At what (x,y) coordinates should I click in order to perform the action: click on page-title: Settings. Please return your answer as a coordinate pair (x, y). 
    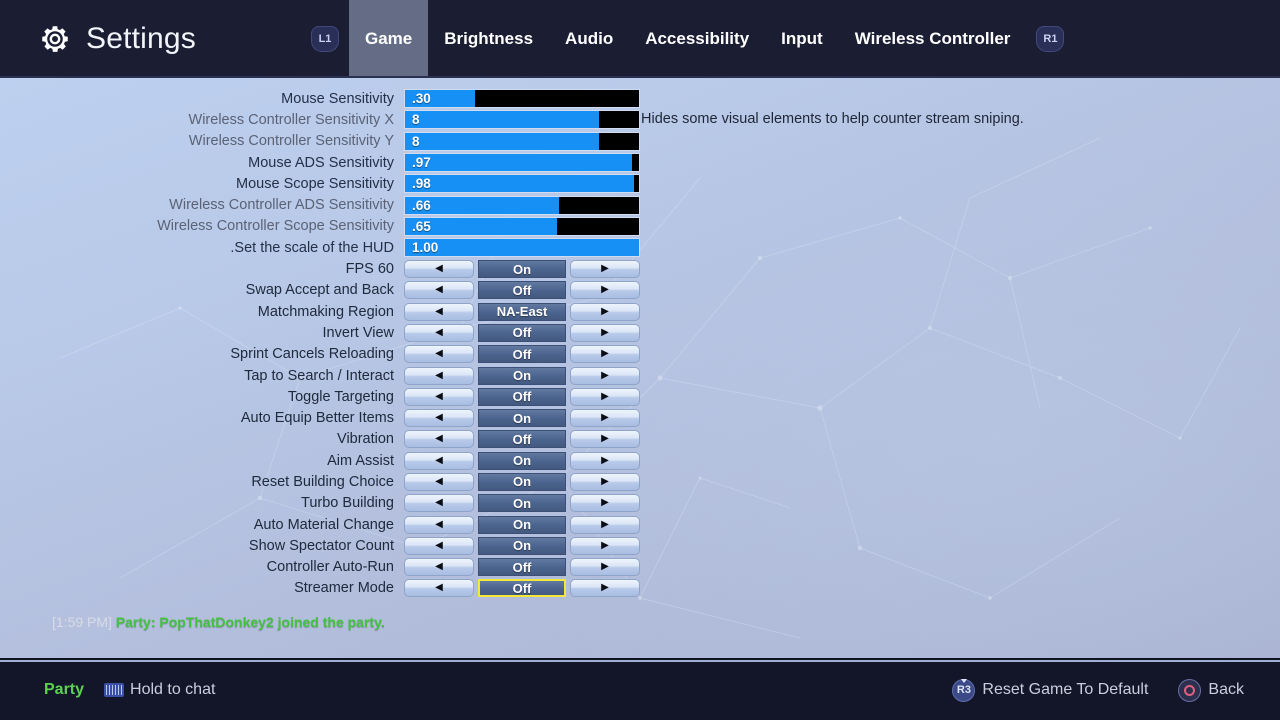
    Looking at the image, I should click on (141, 38).